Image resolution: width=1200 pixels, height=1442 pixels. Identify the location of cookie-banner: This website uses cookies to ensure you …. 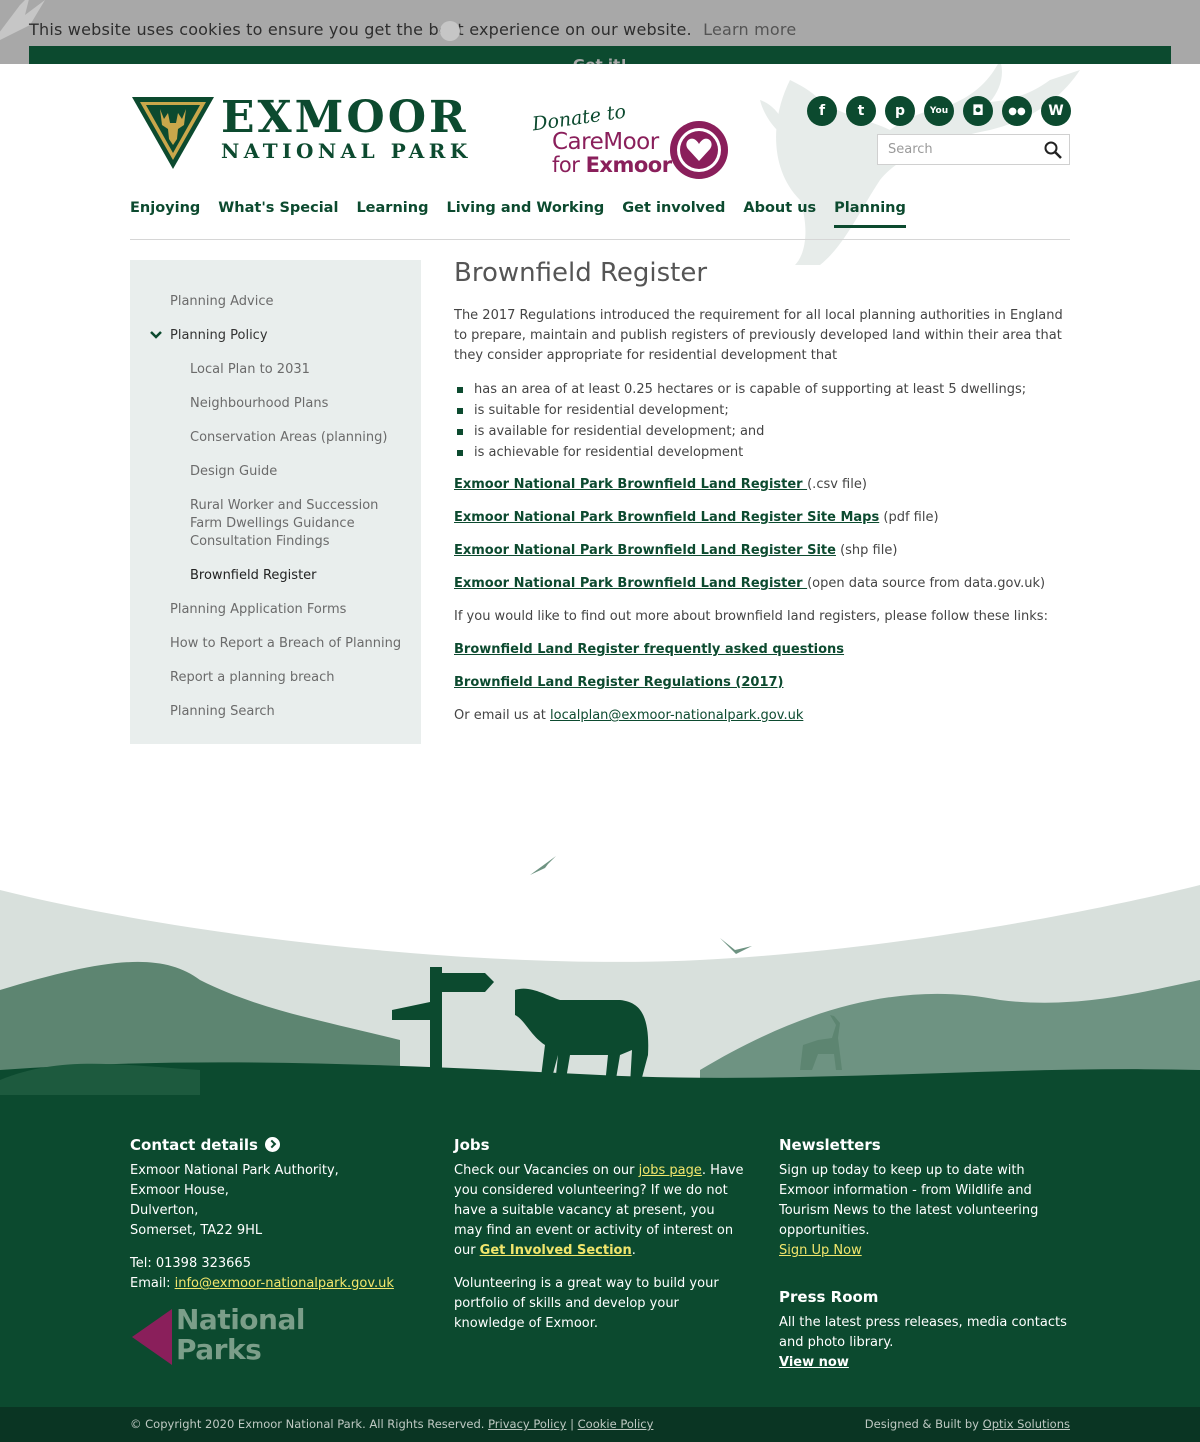
(600, 32).